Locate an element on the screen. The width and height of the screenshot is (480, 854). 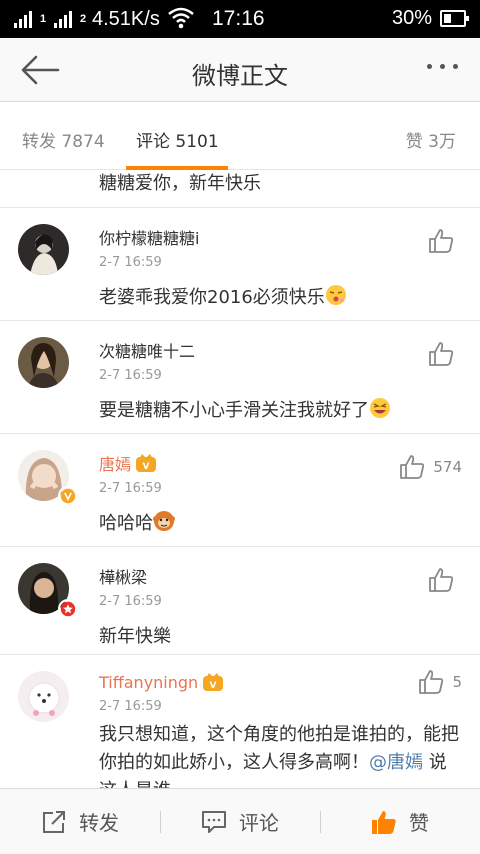
kiss-emoji-icon is located at coordinates (335, 295).